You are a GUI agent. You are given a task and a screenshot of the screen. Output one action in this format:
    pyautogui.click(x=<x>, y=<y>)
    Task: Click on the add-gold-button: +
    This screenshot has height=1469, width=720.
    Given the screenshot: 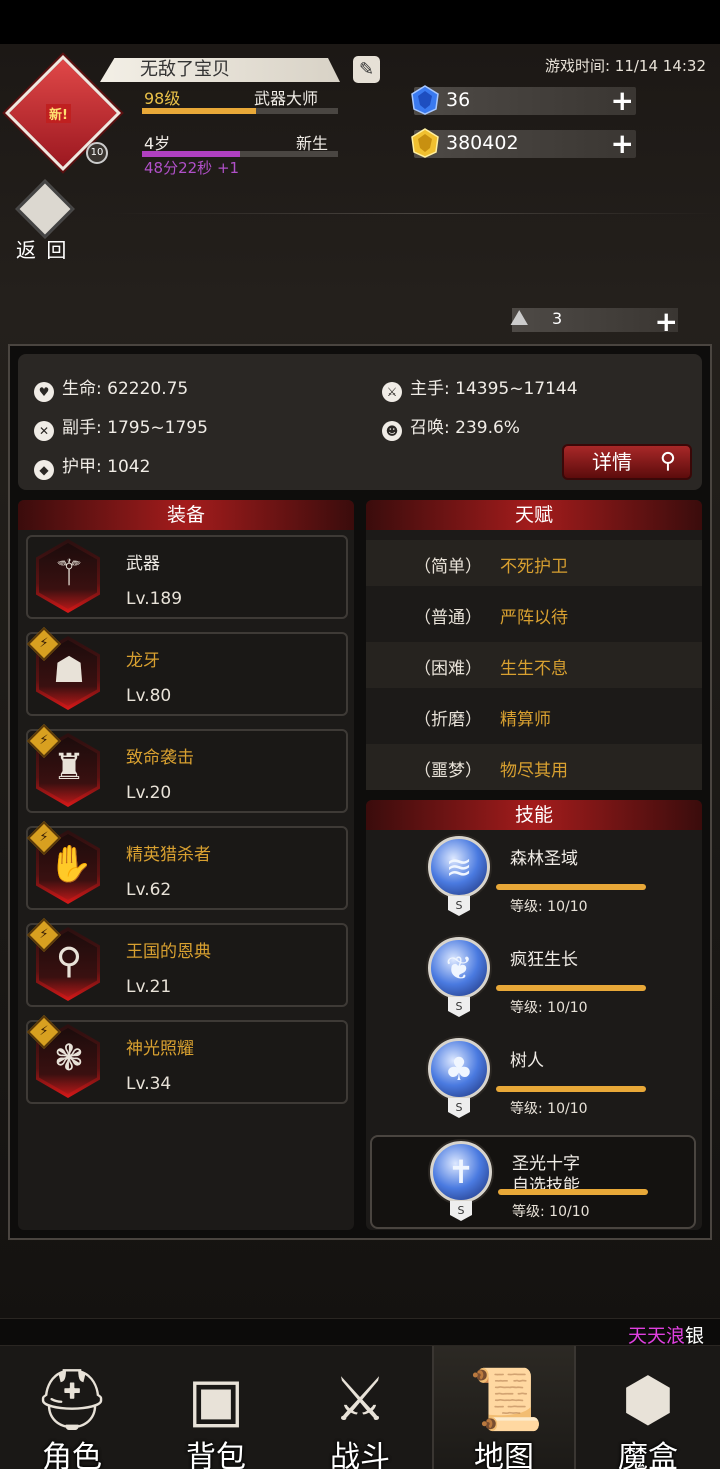 What is the action you would take?
    pyautogui.click(x=622, y=144)
    